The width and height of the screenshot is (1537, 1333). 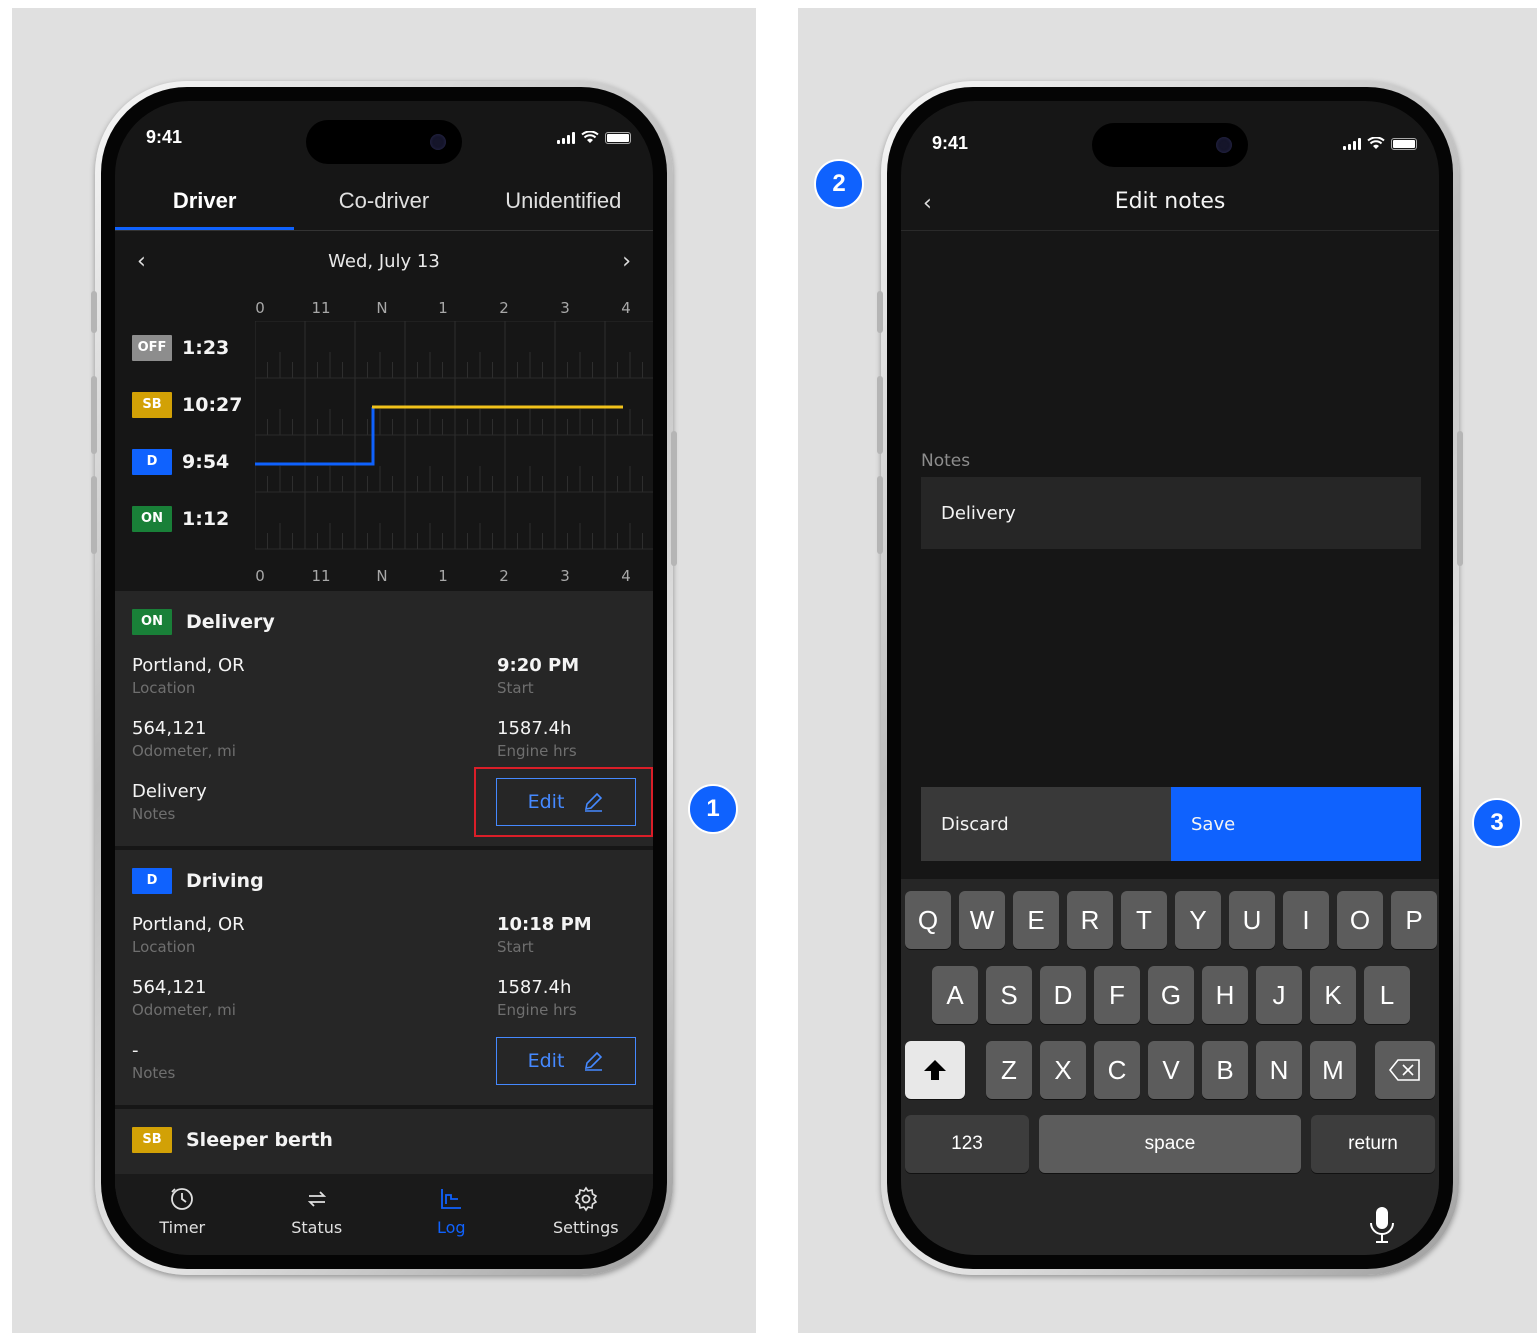 I want to click on microphone-icon, so click(x=1382, y=1225).